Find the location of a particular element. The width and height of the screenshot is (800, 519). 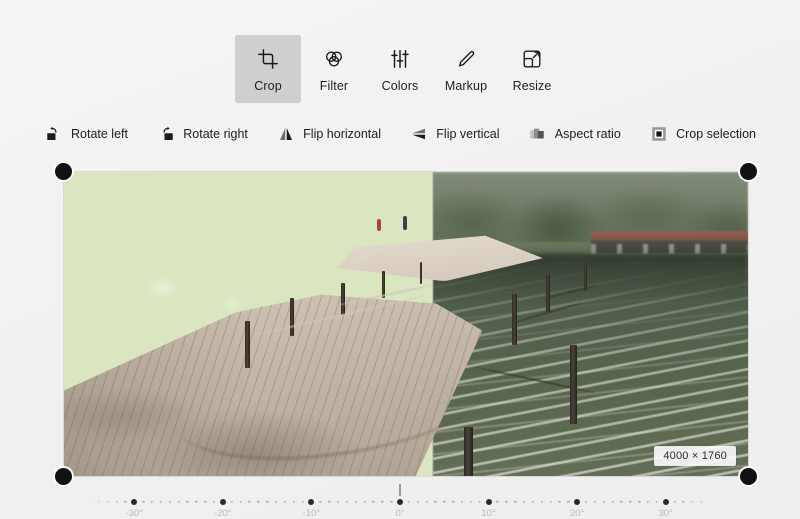

crop-icon is located at coordinates (268, 59).